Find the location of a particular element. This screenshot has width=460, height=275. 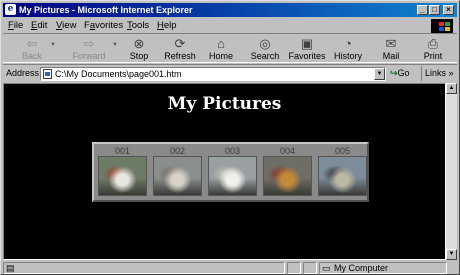

back-button: ⇦ Back ▼ is located at coordinates (36, 49).